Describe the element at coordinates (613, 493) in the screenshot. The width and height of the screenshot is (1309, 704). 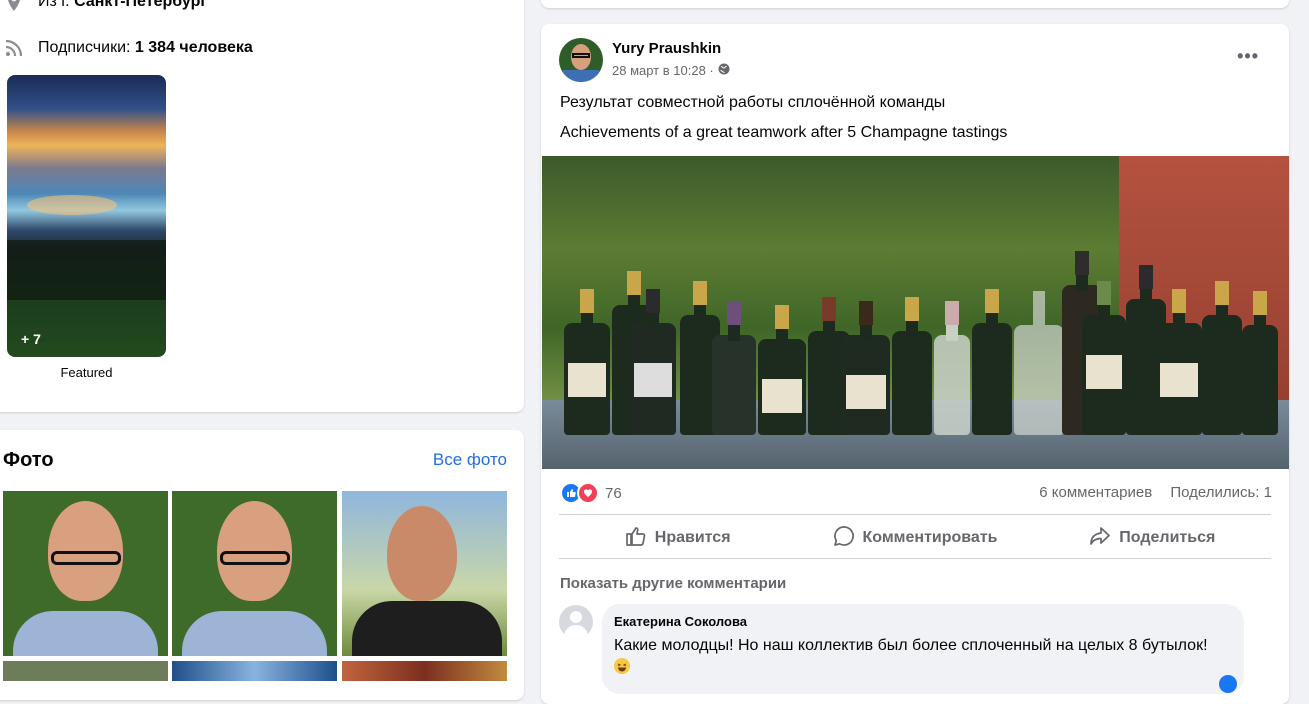
I see `reaction-count: 76` at that location.